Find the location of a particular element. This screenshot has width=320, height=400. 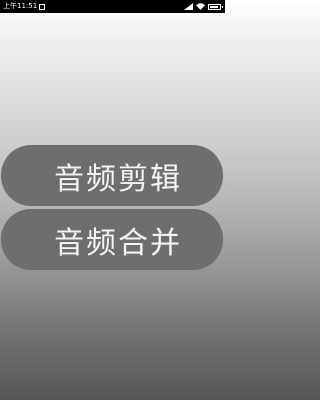

audio-merge-button: 音频合并 is located at coordinates (112, 239).